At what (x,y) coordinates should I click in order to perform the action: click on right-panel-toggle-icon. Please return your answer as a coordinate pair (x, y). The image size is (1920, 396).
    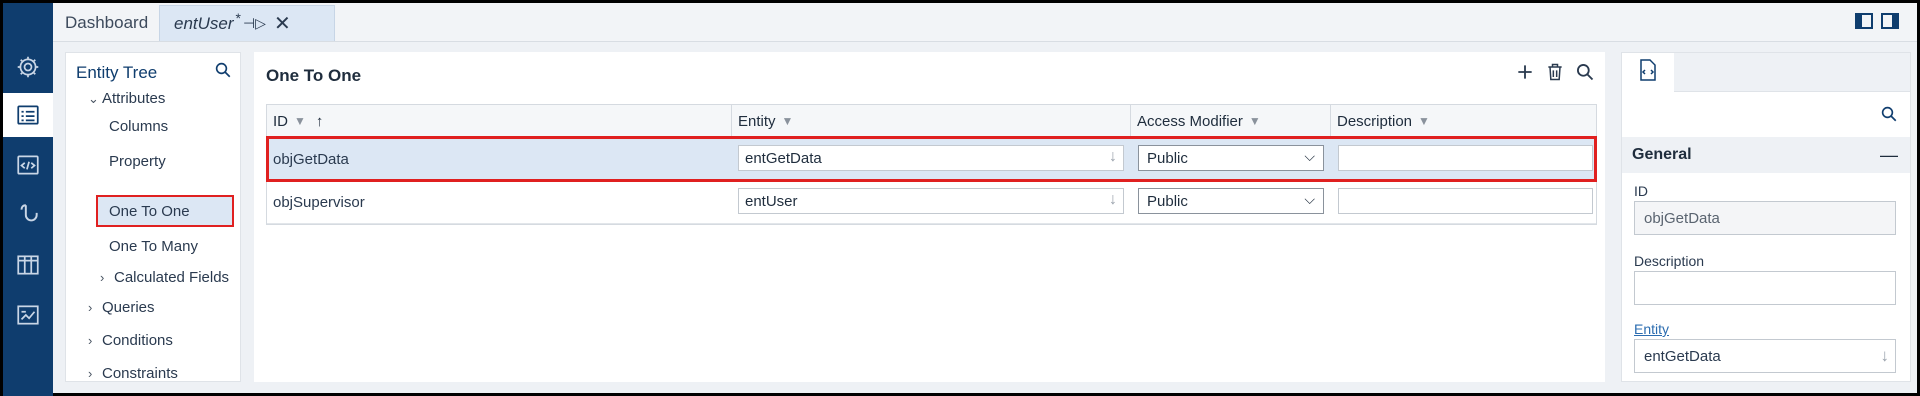
    Looking at the image, I should click on (1890, 21).